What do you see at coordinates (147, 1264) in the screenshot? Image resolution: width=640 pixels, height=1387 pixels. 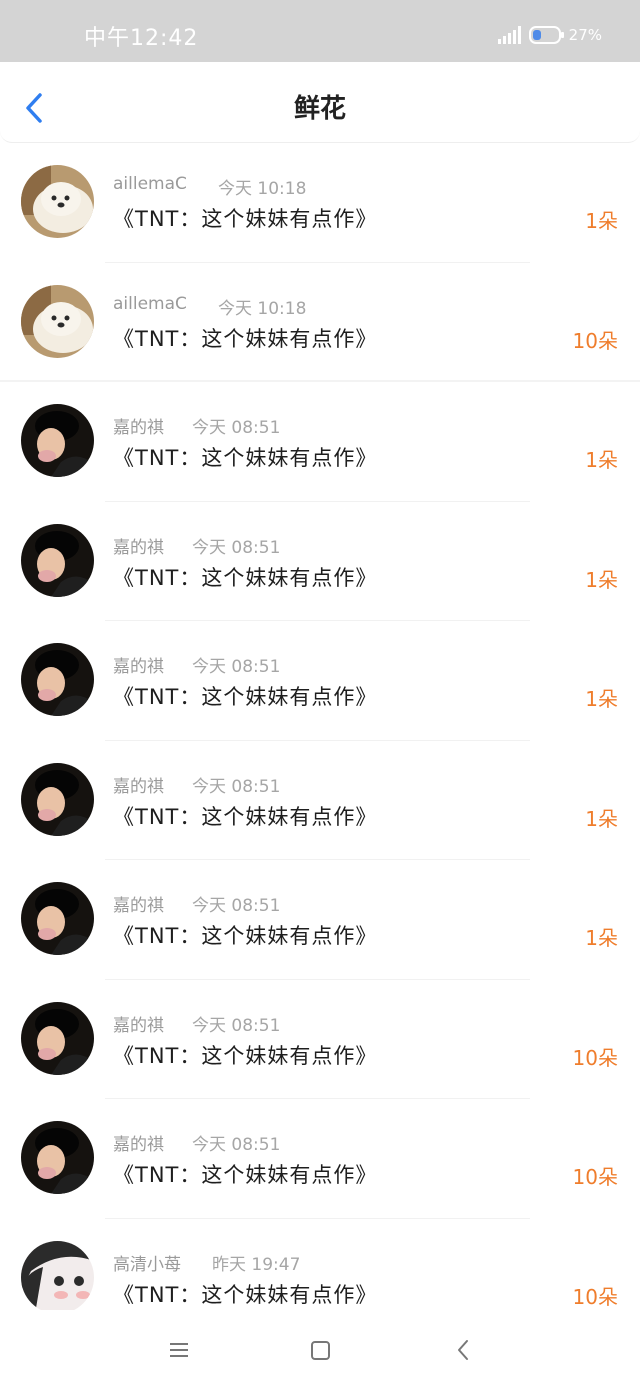 I see `sender-name: 高清小苺` at bounding box center [147, 1264].